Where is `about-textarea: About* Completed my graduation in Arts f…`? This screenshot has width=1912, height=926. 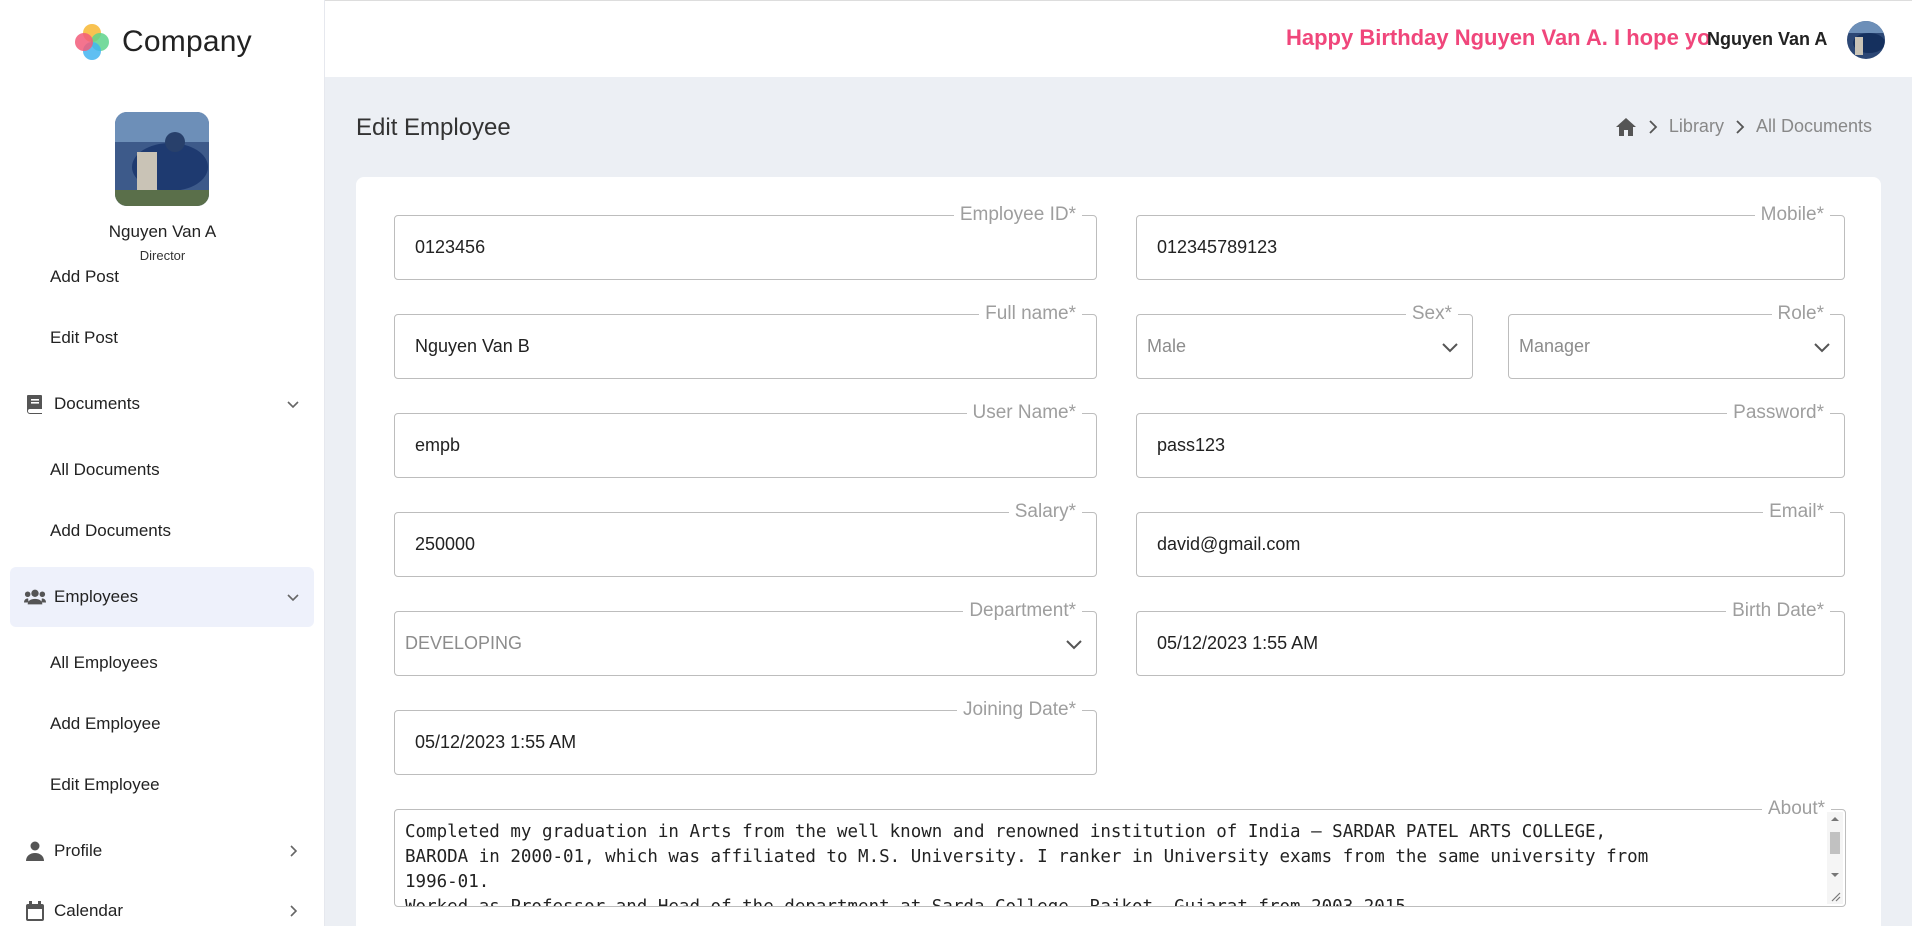
about-textarea: About* Completed my graduation in Arts f… is located at coordinates (1120, 852).